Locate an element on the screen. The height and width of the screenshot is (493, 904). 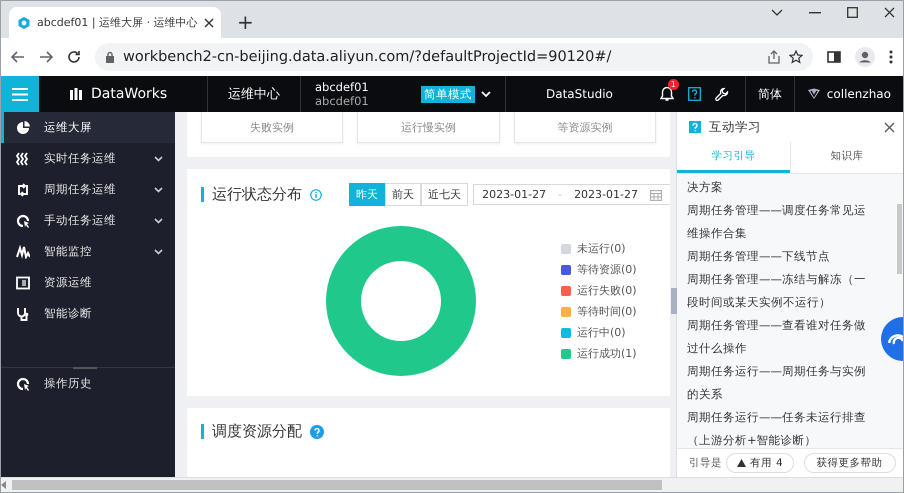
triangle-up-icon is located at coordinates (741, 463).